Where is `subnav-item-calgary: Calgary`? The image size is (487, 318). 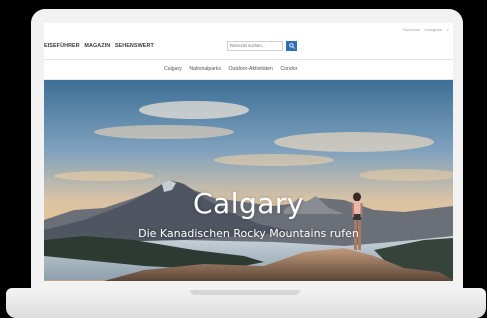
subnav-item-calgary: Calgary is located at coordinates (173, 69).